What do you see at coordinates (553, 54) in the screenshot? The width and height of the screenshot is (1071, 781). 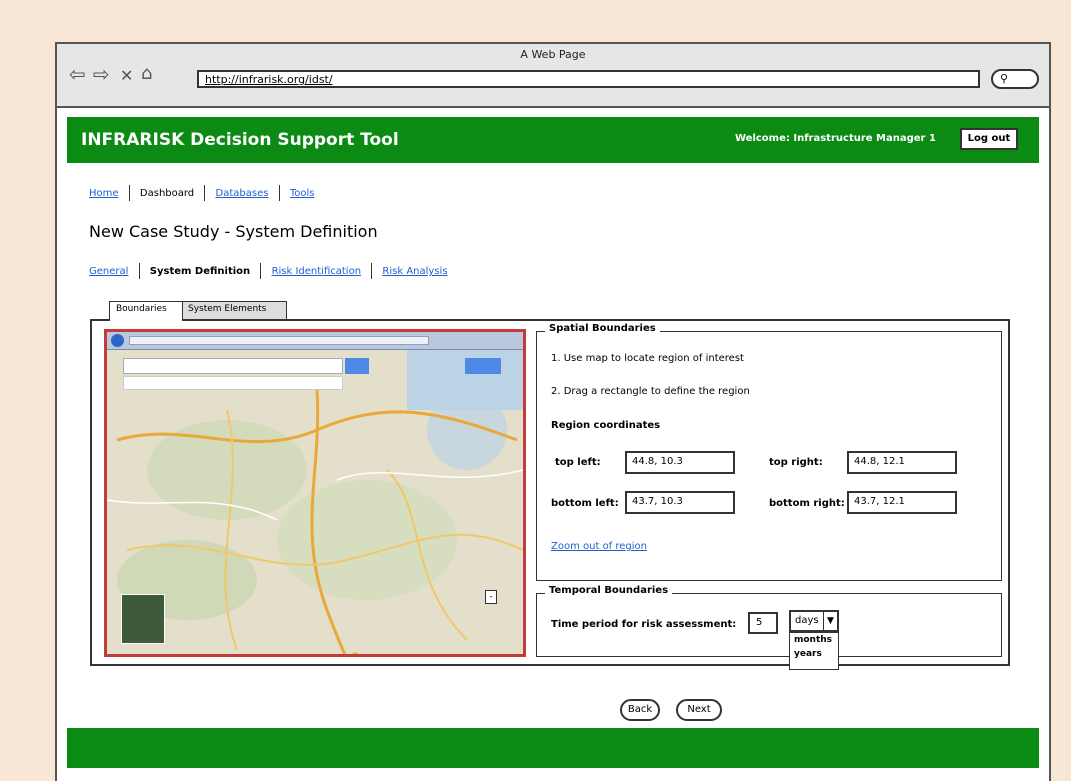 I see `window-title: A Web Page` at bounding box center [553, 54].